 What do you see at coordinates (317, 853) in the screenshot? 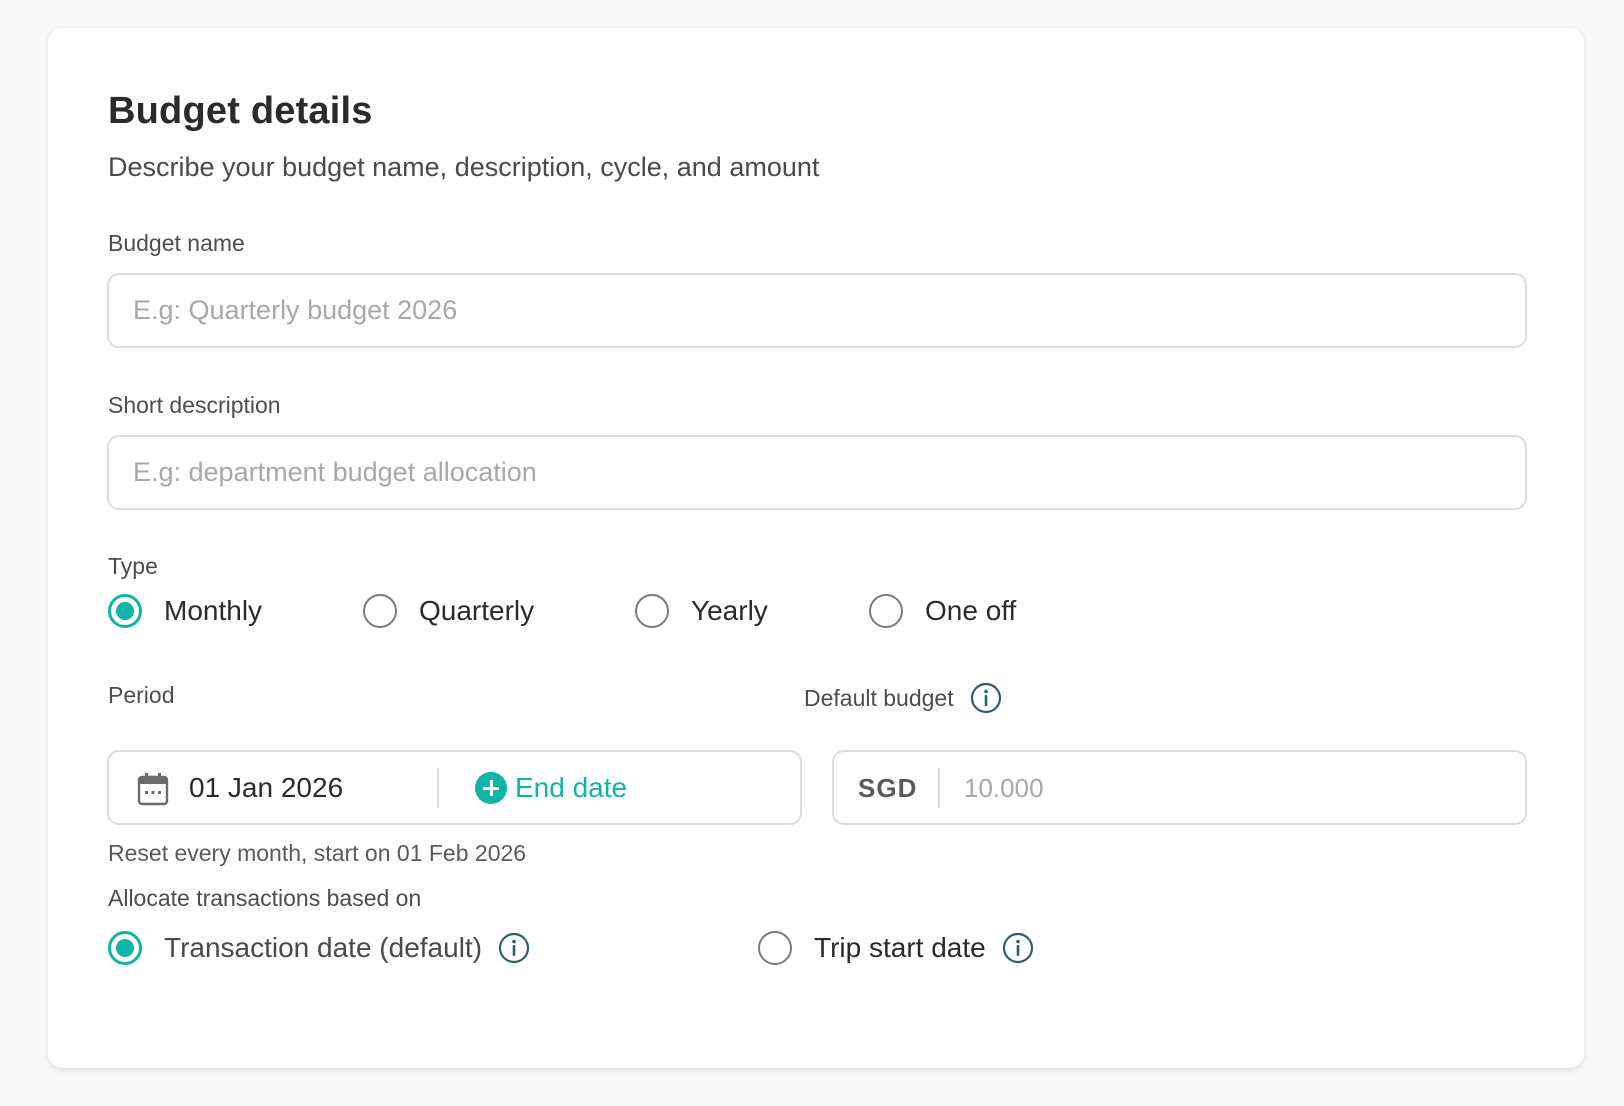
I see `period-helper-text: Reset every month, start on 01 Feb 2026` at bounding box center [317, 853].